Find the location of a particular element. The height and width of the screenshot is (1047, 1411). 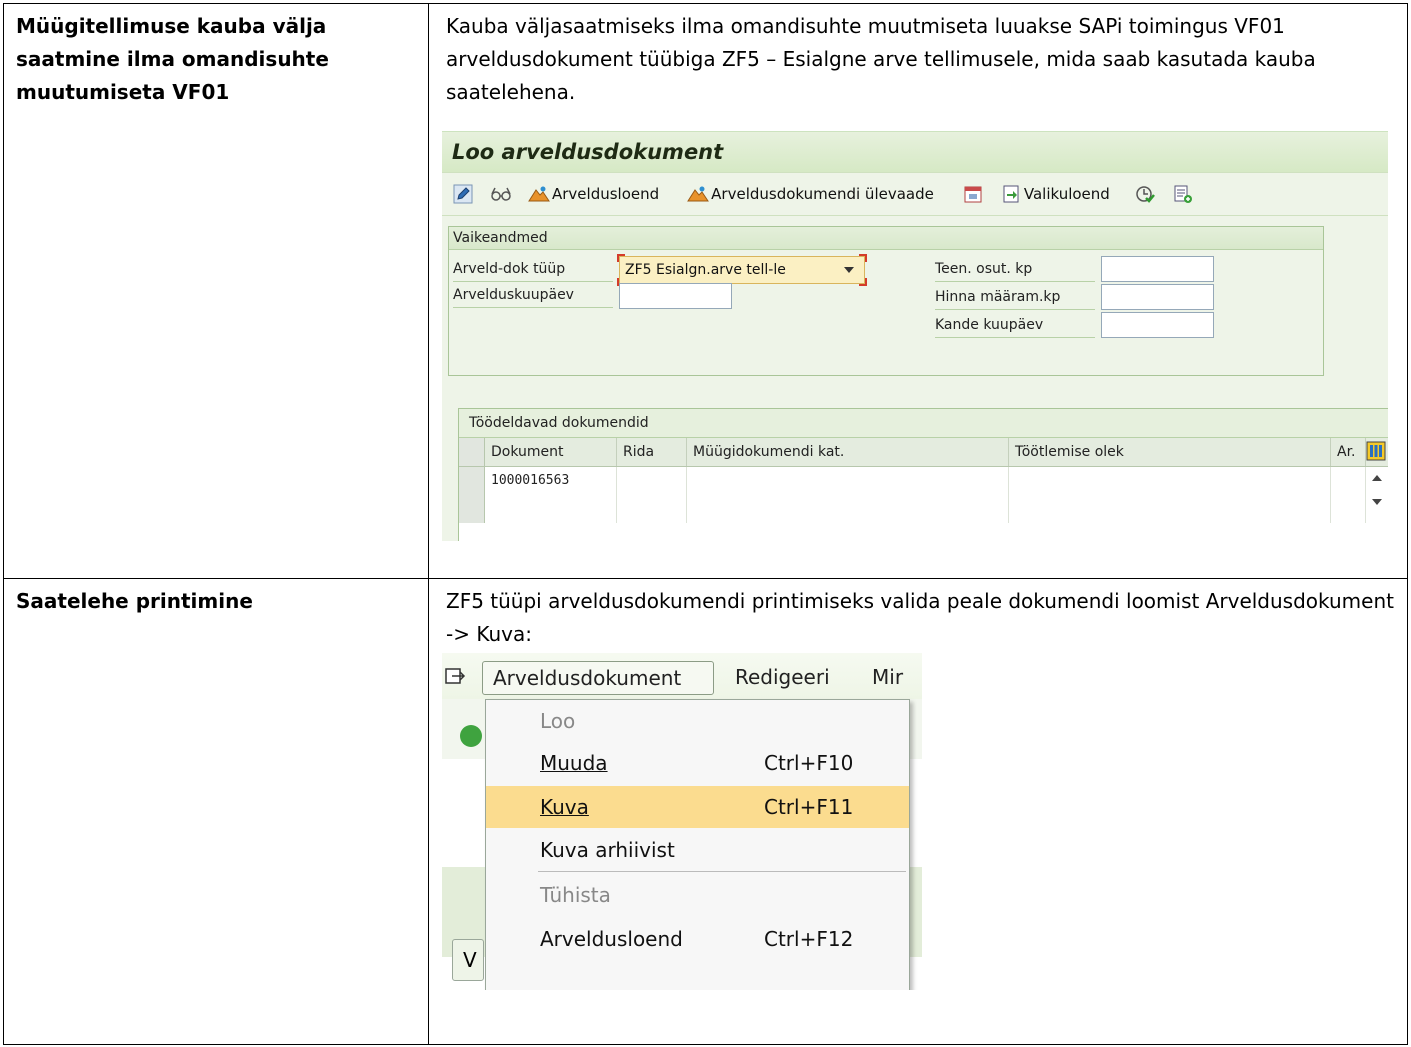

posting-date-label: Kande kuupäev is located at coordinates (1015, 325).